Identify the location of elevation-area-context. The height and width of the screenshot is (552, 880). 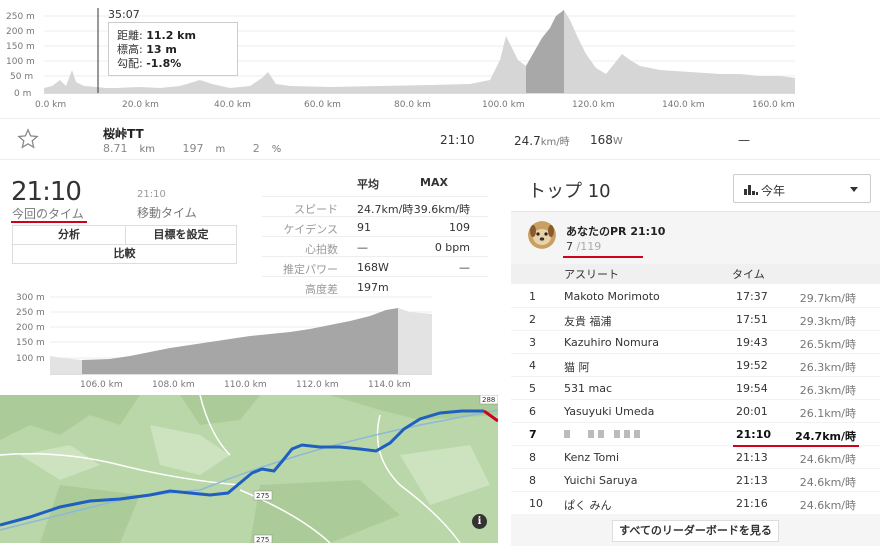
(415, 341).